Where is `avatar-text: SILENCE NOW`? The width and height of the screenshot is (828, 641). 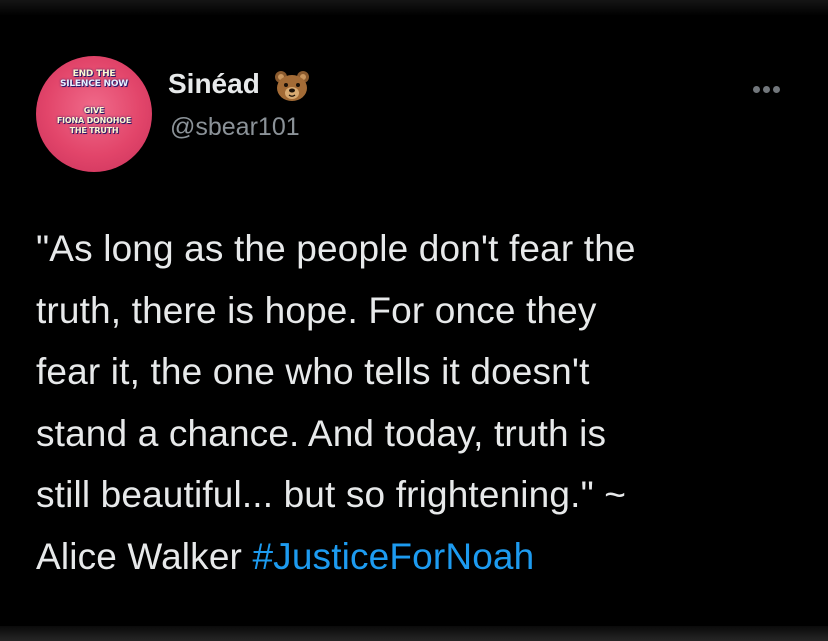 avatar-text: SILENCE NOW is located at coordinates (94, 84).